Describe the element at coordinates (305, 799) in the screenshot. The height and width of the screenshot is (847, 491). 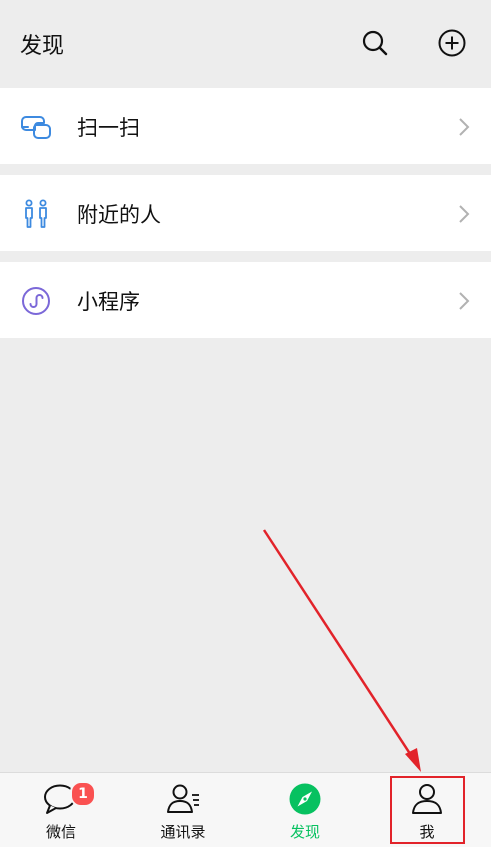
I see `compass-icon` at that location.